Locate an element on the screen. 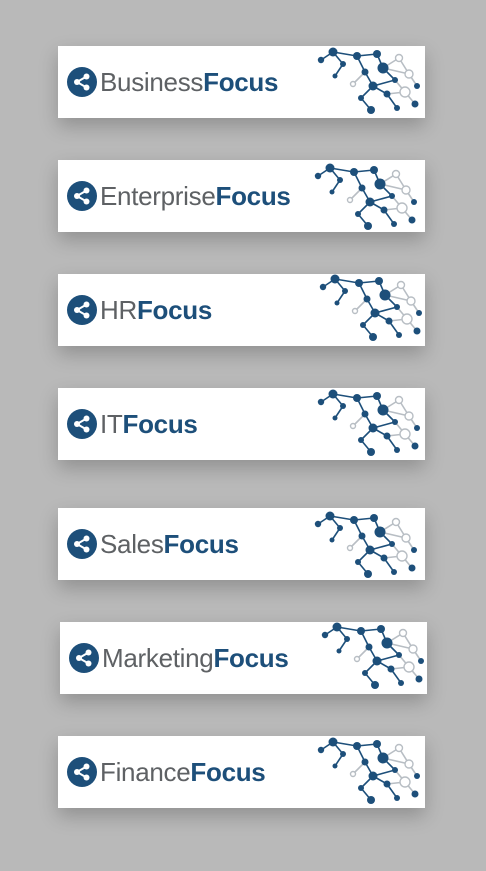 Image resolution: width=486 pixels, height=871 pixels. focus-banner: Enterprise Focus is located at coordinates (241, 196).